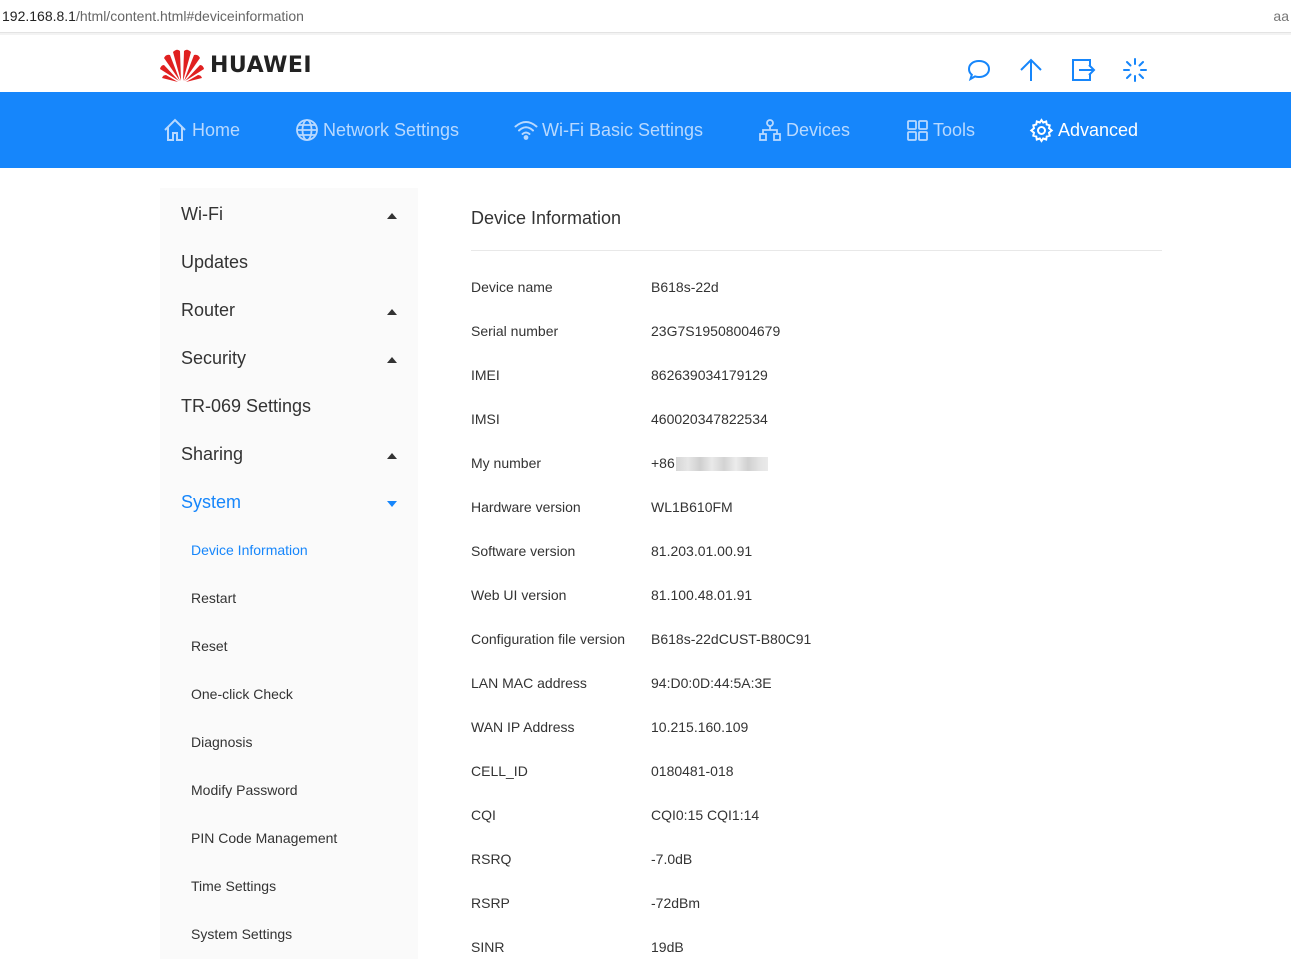 The height and width of the screenshot is (959, 1291). I want to click on info-value: +86, so click(709, 463).